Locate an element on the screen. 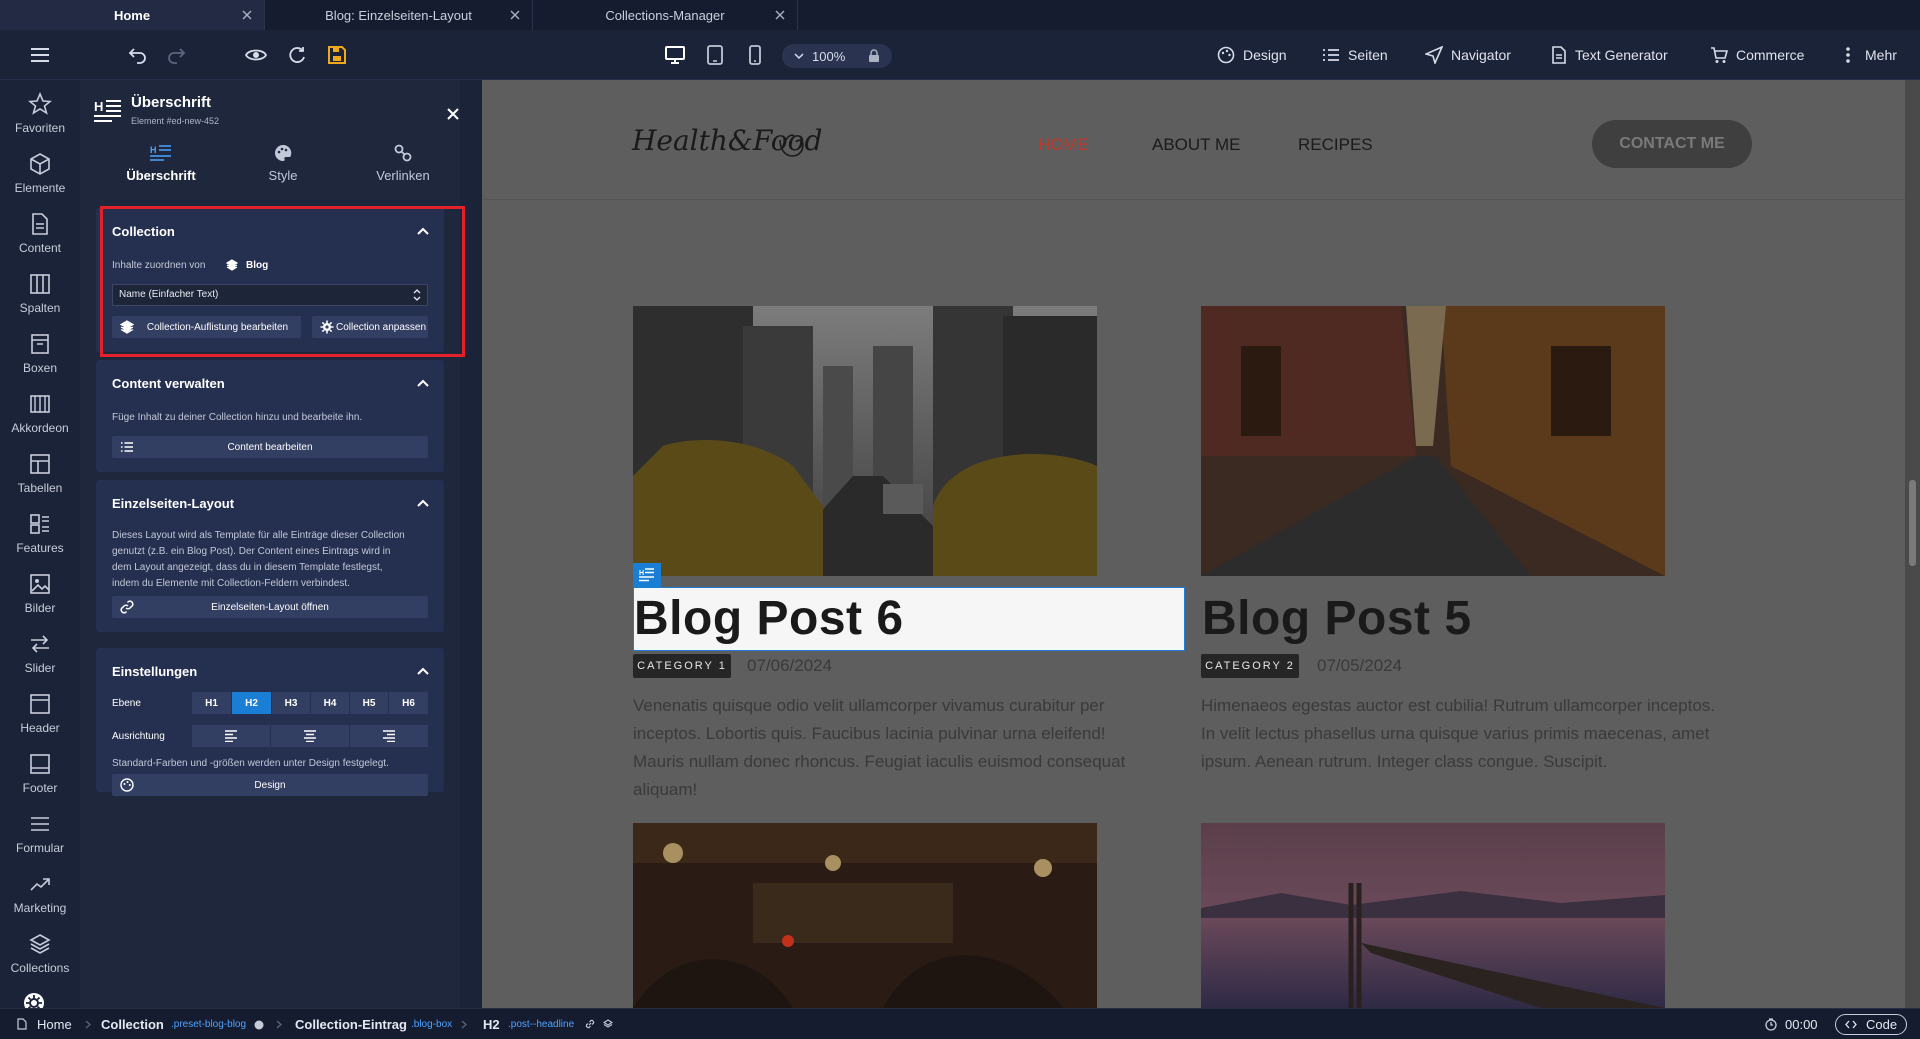 This screenshot has height=1039, width=1920. rail-spalten: Spalten is located at coordinates (40, 296).